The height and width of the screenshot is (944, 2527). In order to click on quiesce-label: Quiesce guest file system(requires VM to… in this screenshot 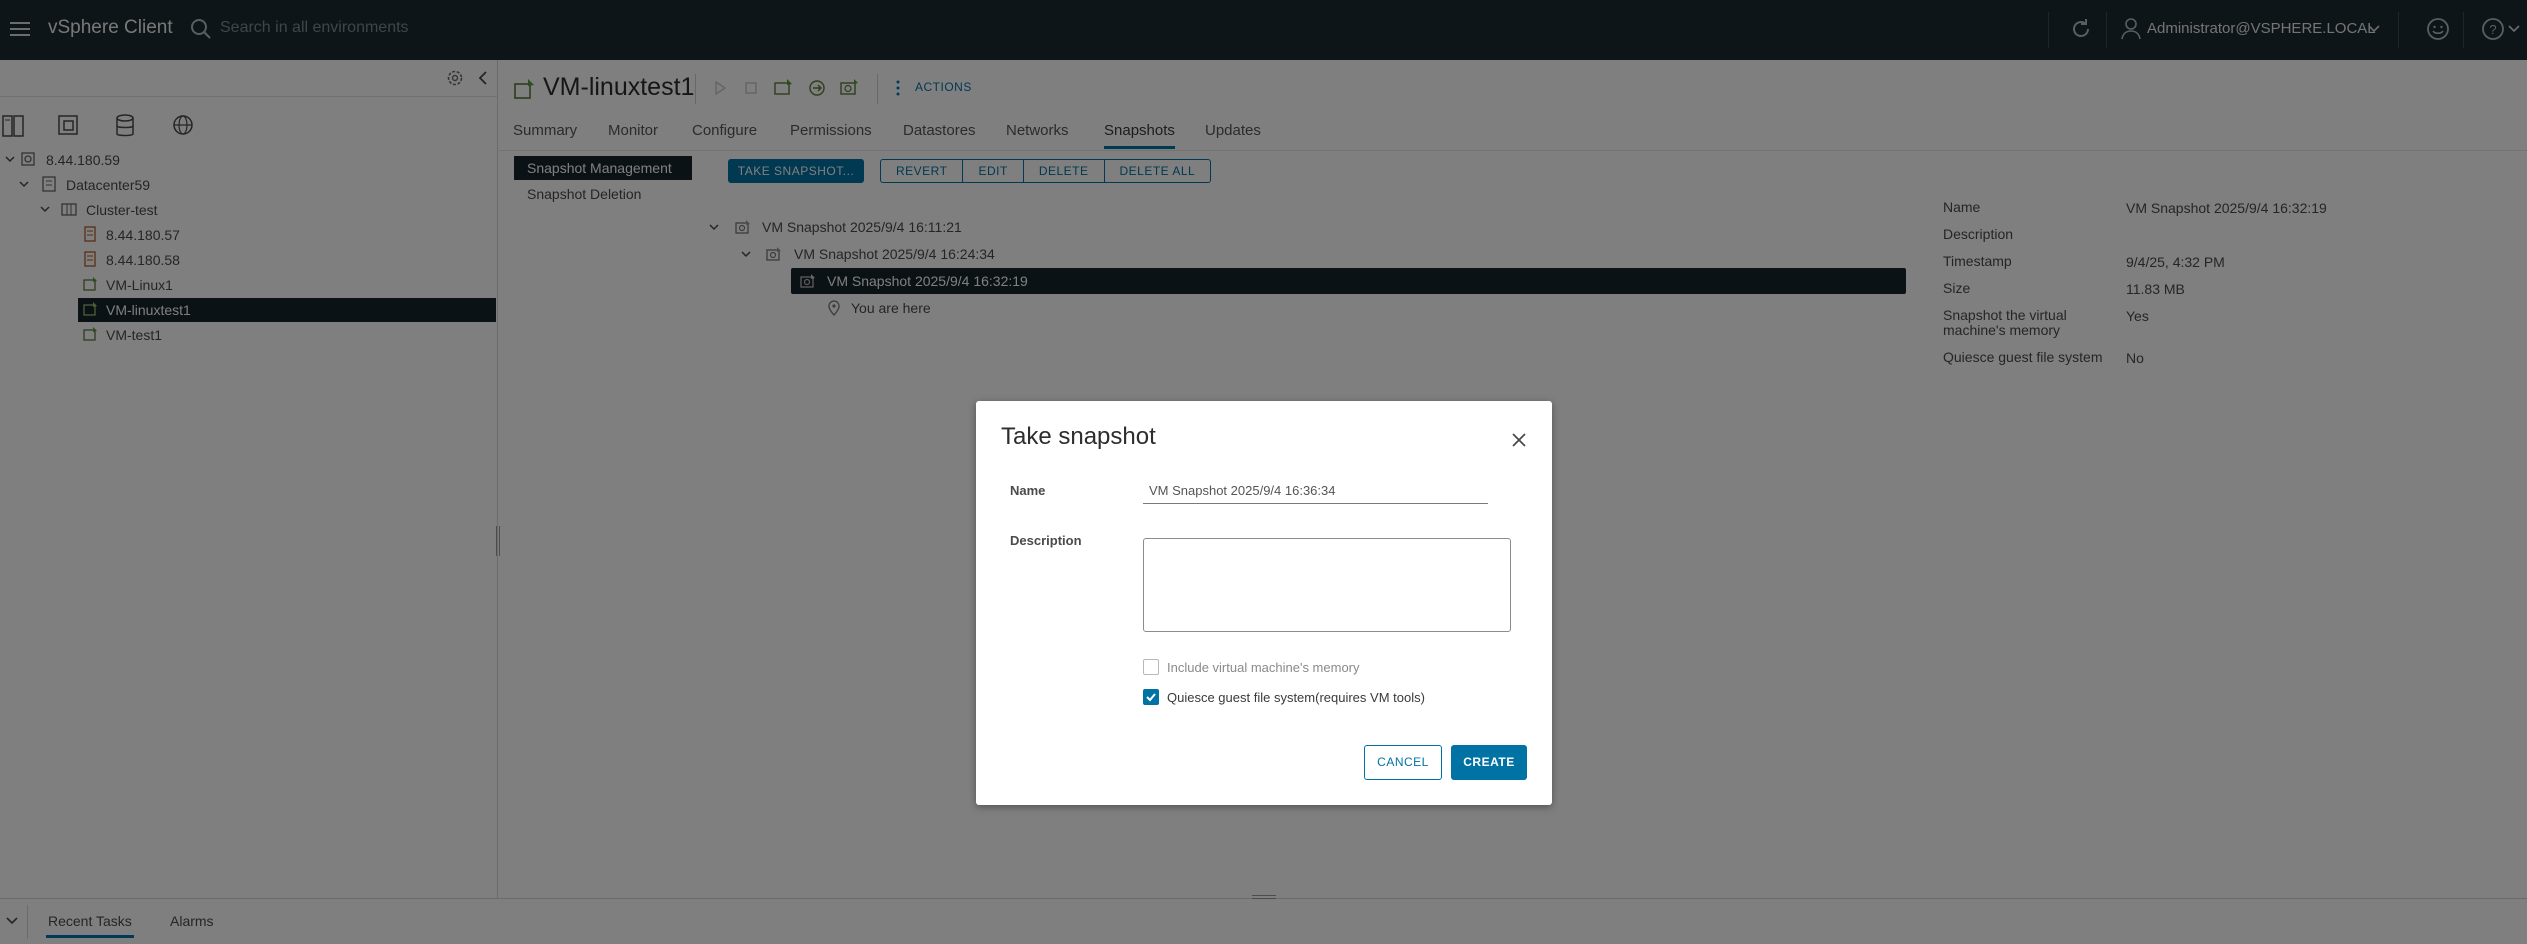, I will do `click(1296, 697)`.